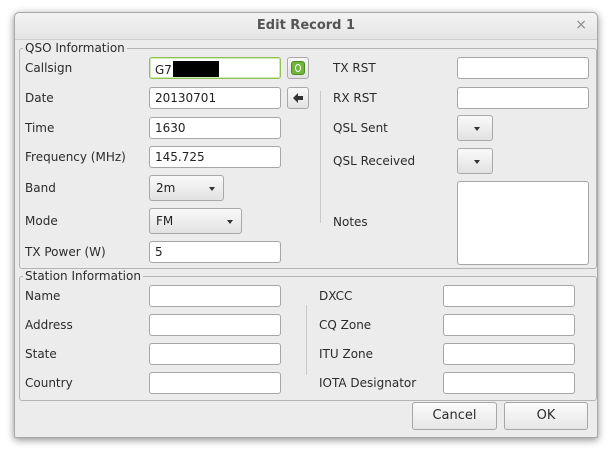 The image size is (612, 454). What do you see at coordinates (336, 296) in the screenshot?
I see `dxcc-label: DXCC` at bounding box center [336, 296].